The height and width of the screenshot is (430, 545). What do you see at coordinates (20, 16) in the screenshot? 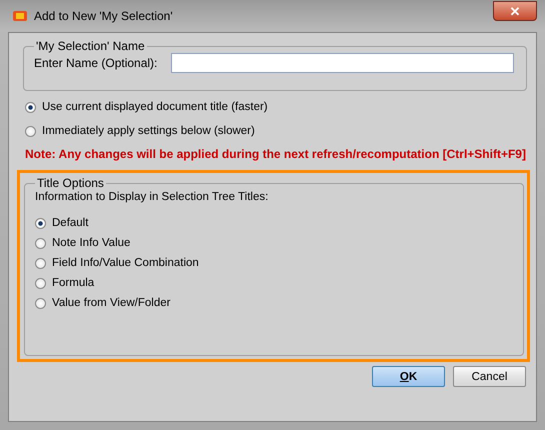
I see `app-icon` at bounding box center [20, 16].